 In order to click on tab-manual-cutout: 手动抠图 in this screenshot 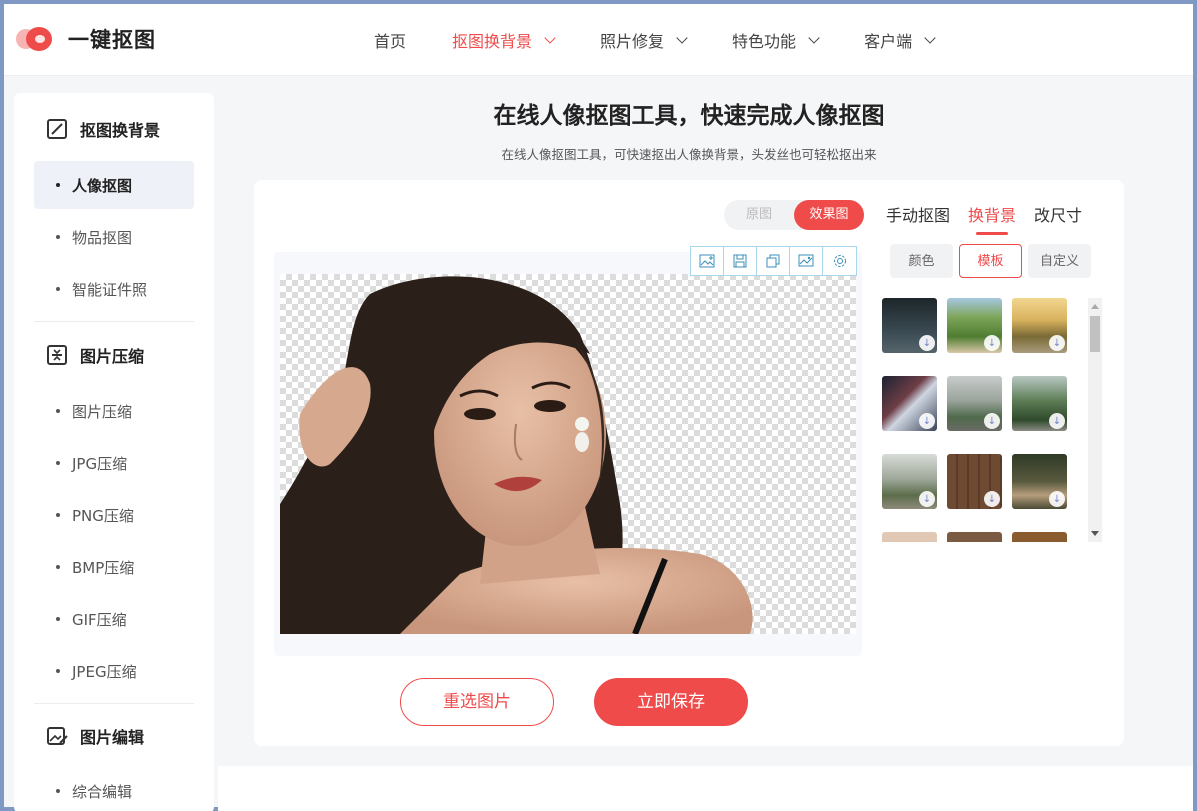, I will do `click(918, 214)`.